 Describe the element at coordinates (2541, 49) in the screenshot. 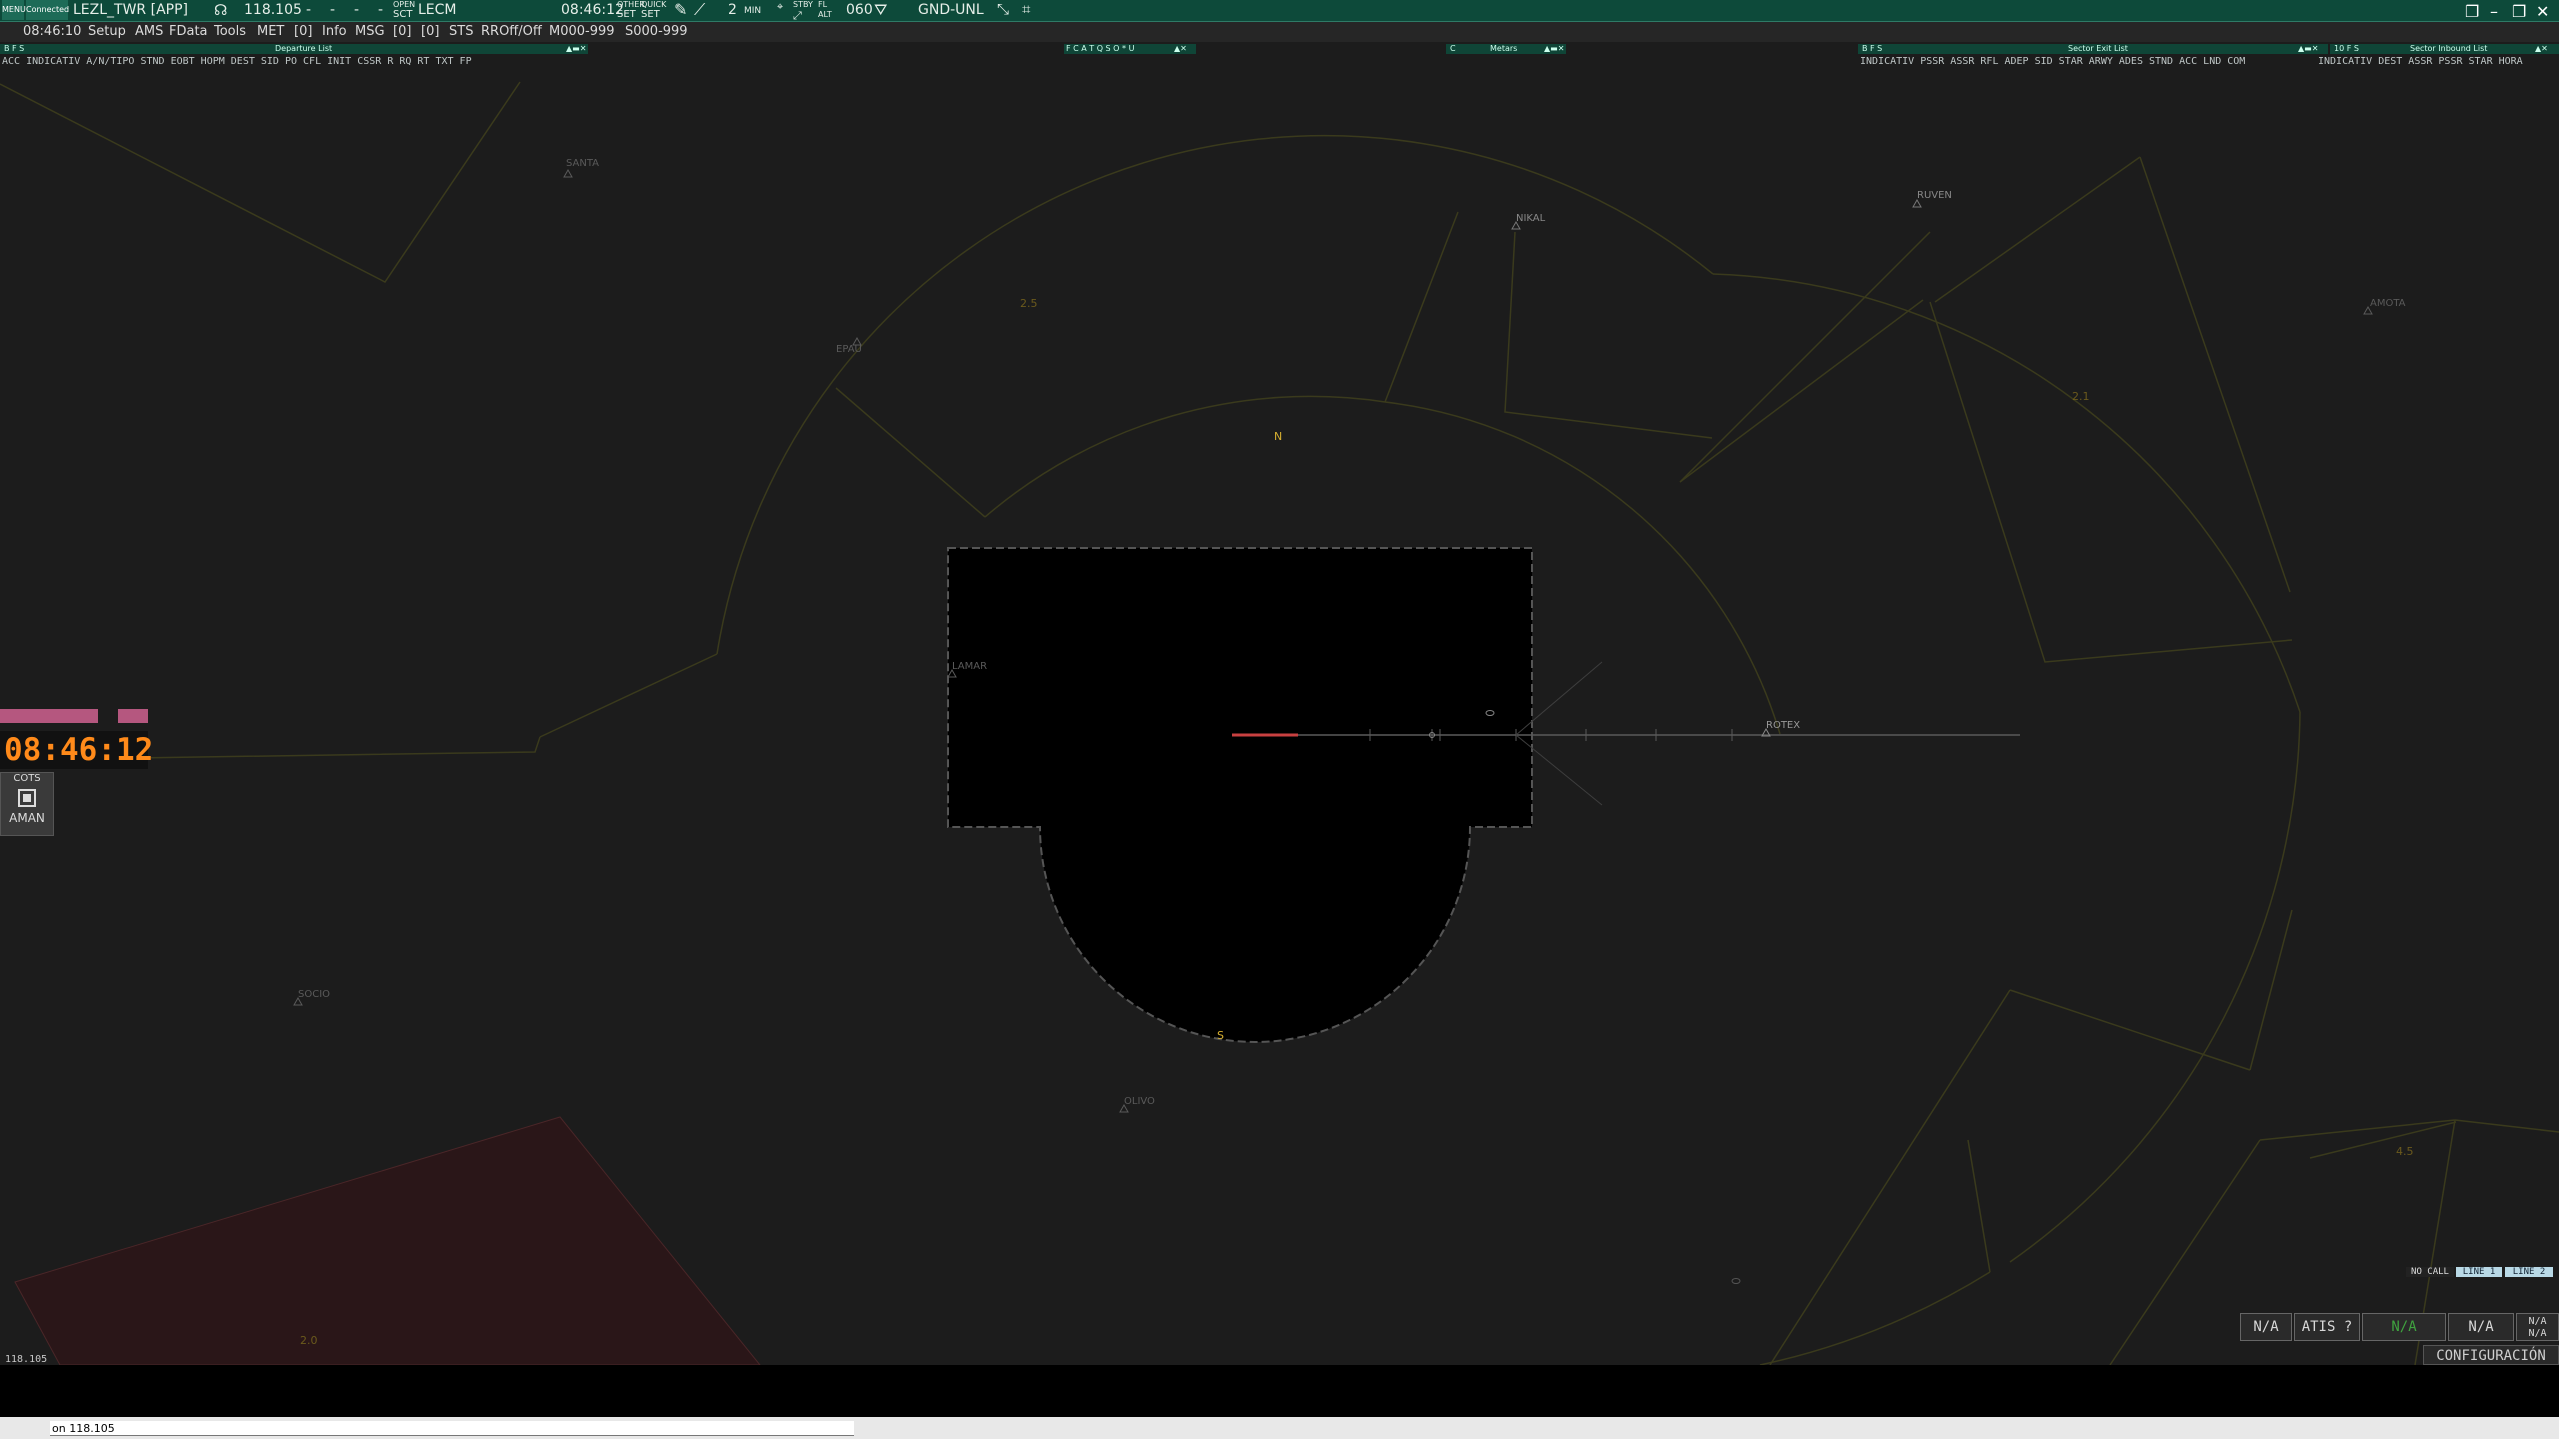

I see `sector-inbound-controls-icon: ▲✕` at that location.